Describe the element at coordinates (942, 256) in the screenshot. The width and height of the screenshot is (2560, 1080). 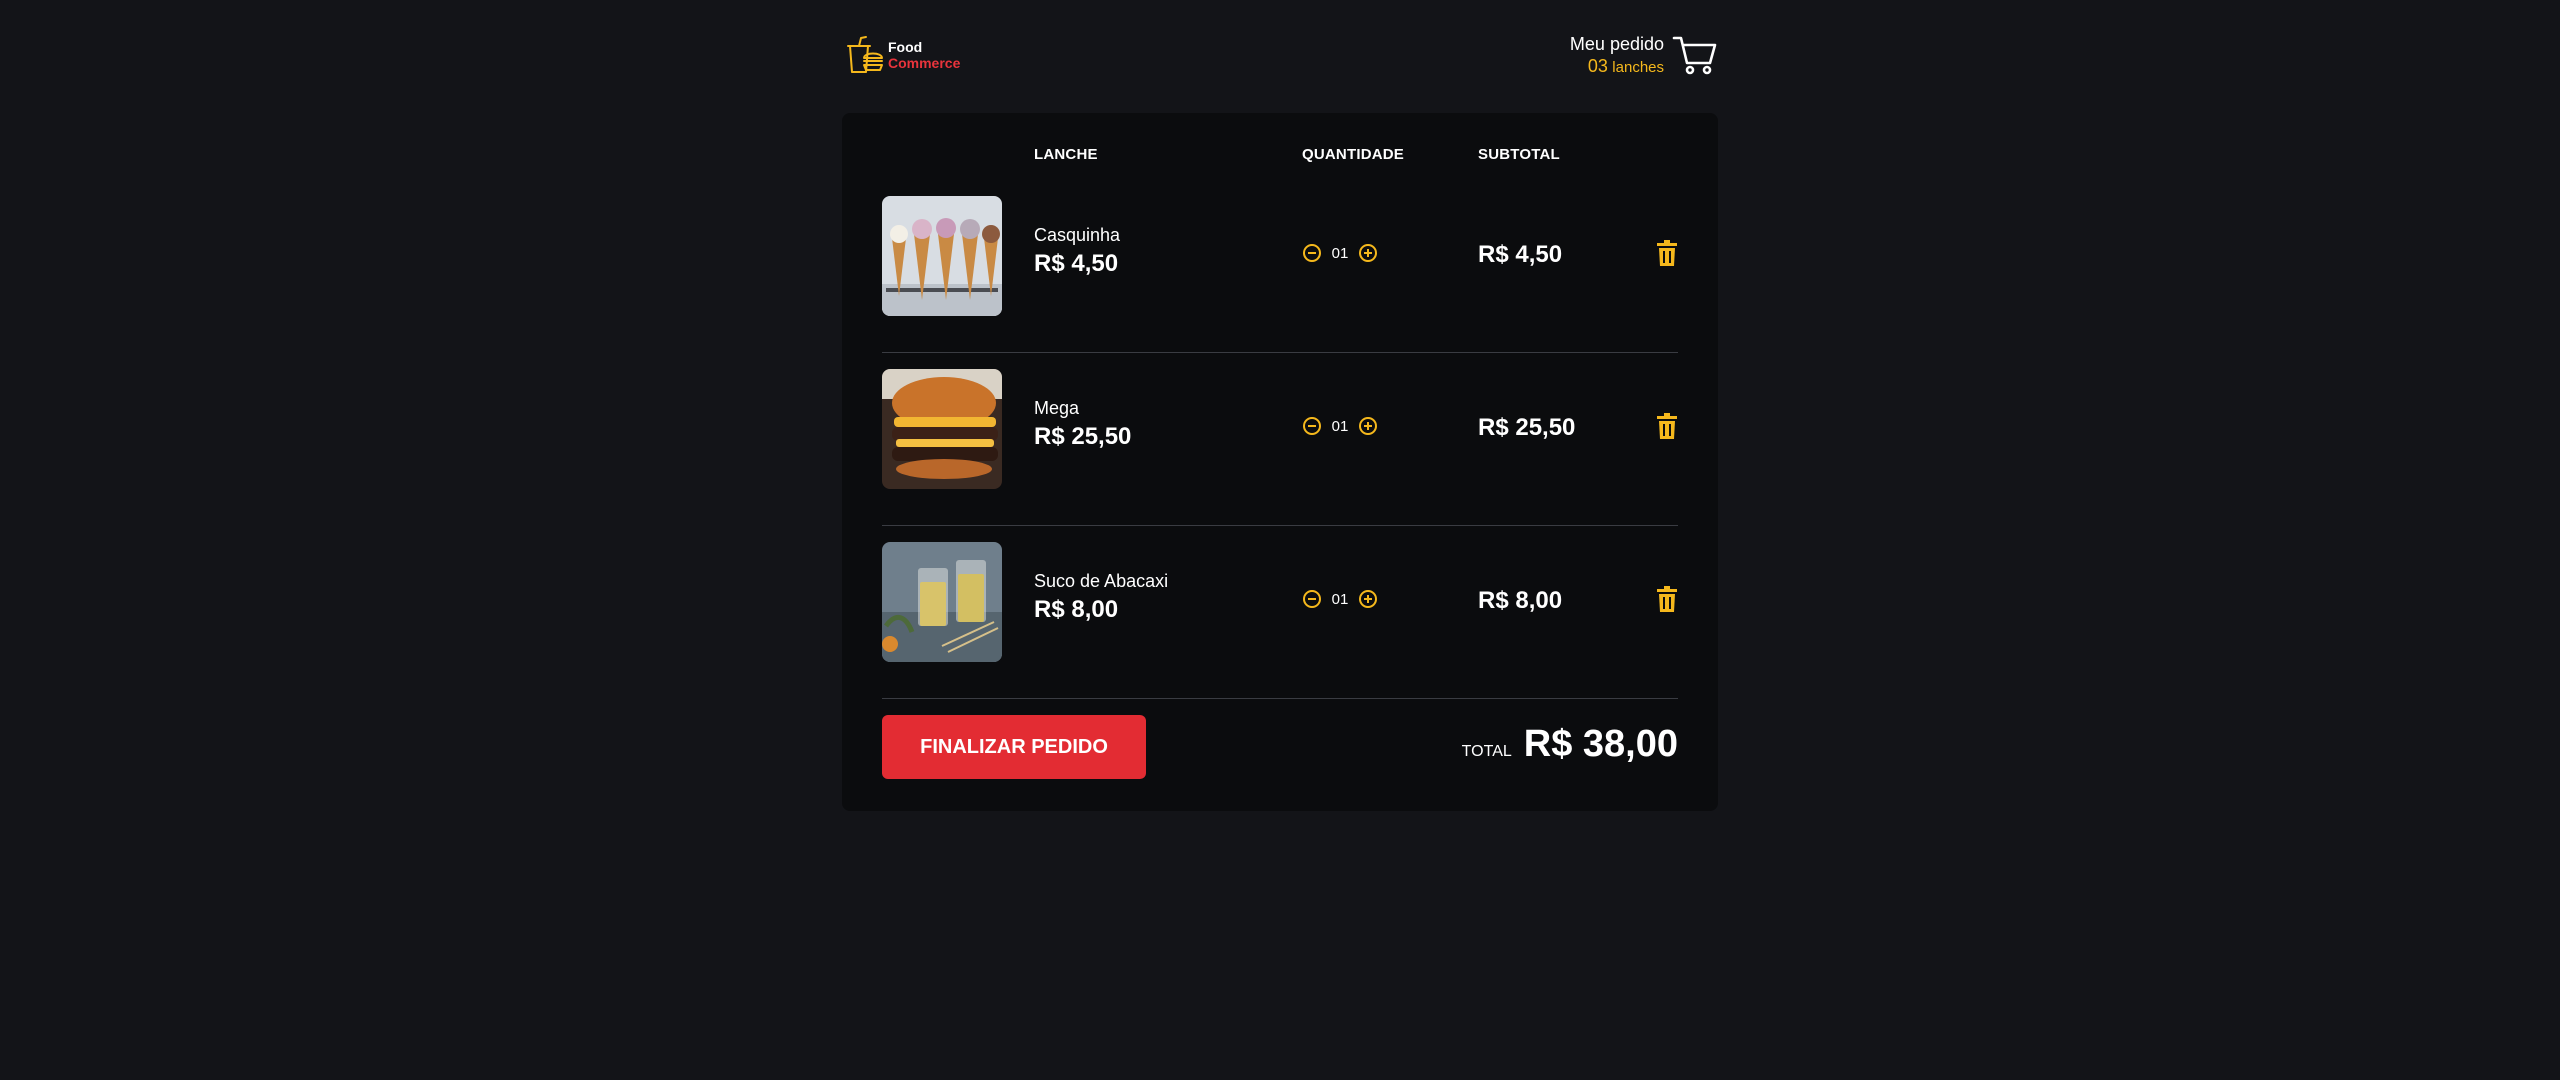
I see `item-image-ice-cream` at that location.